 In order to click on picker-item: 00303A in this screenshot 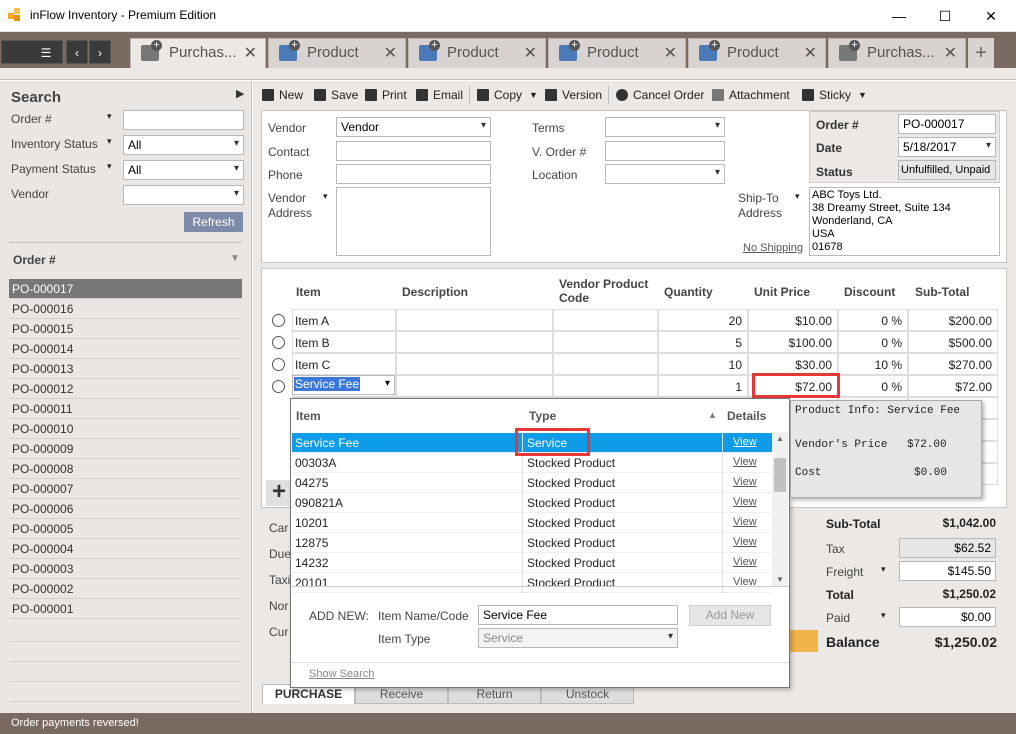, I will do `click(315, 463)`.